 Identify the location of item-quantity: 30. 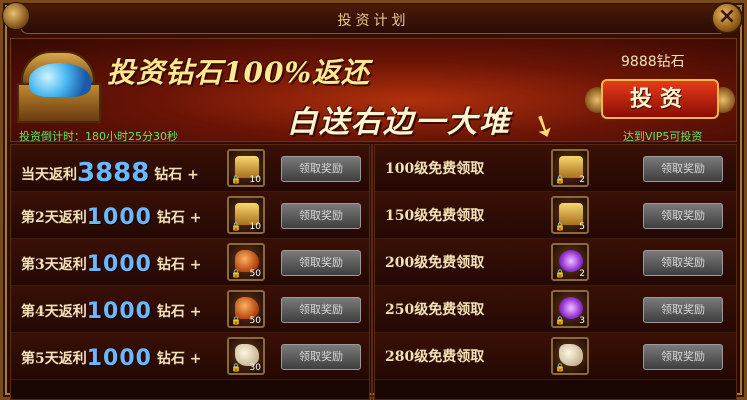
(255, 368).